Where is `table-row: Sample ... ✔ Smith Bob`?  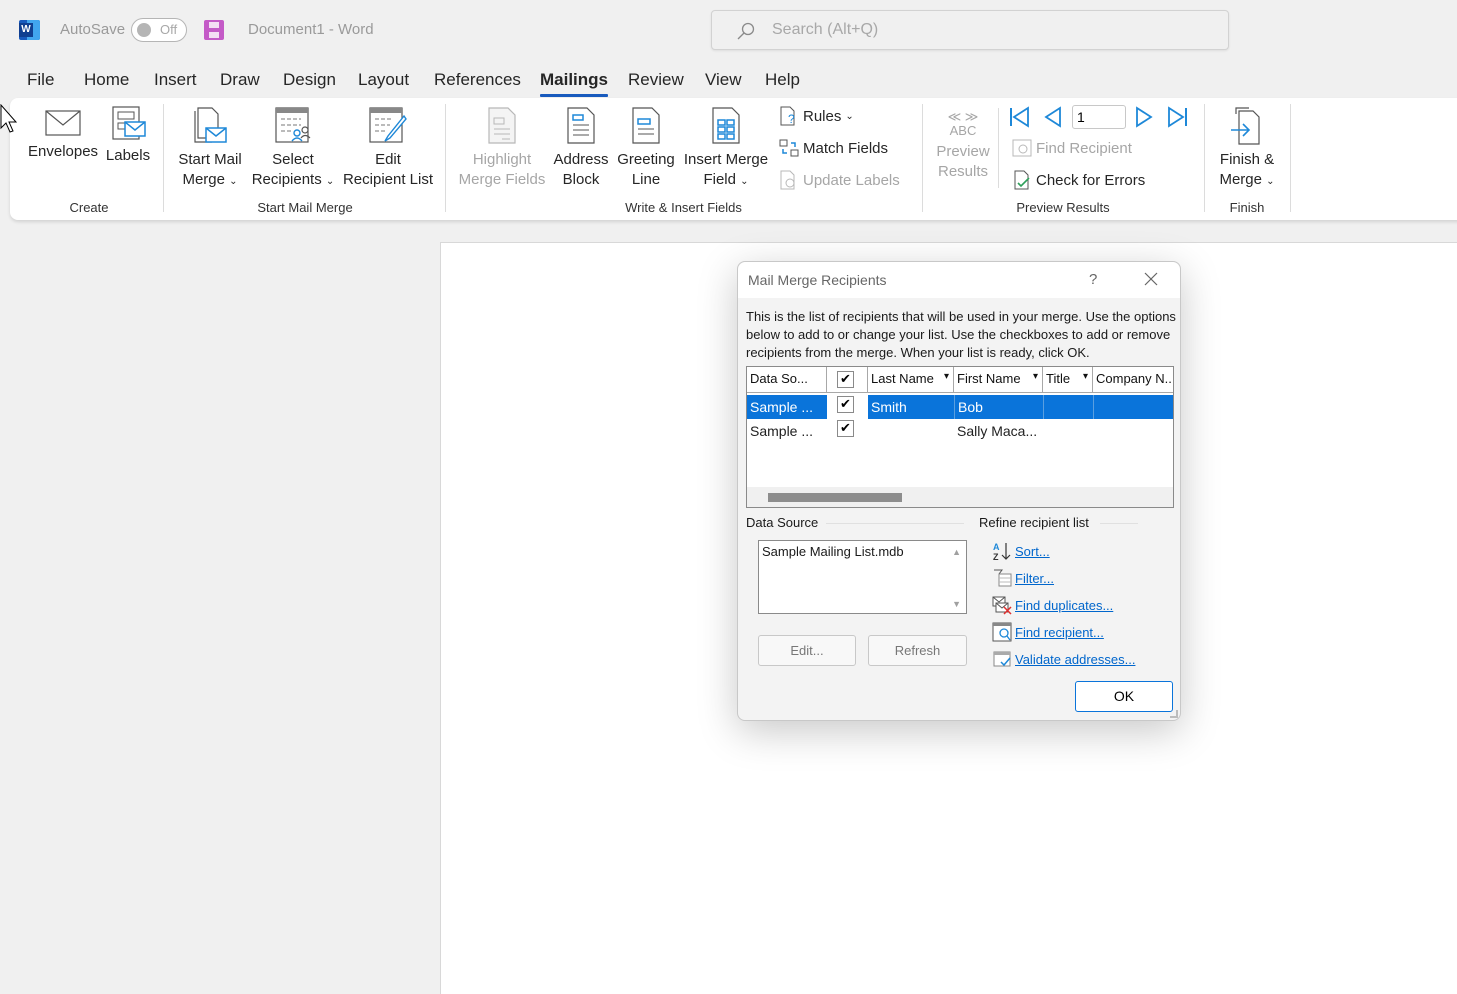
table-row: Sample ... ✔ Smith Bob is located at coordinates (960, 407).